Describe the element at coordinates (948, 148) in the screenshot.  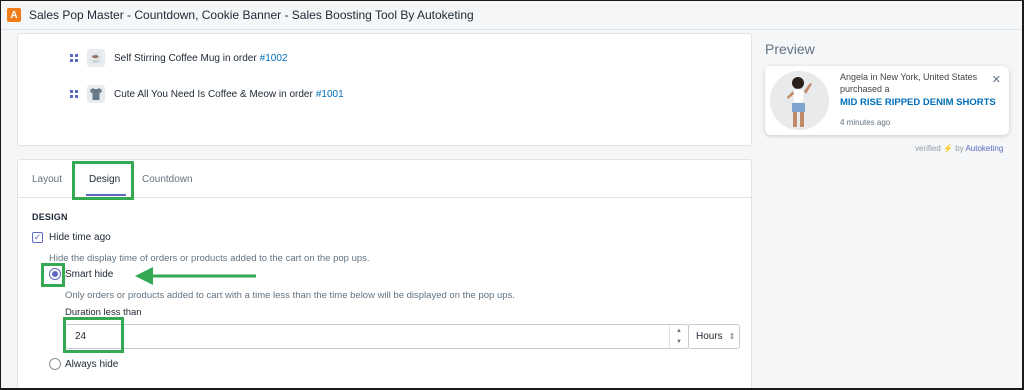
I see `bolt-icon: ⚡` at that location.